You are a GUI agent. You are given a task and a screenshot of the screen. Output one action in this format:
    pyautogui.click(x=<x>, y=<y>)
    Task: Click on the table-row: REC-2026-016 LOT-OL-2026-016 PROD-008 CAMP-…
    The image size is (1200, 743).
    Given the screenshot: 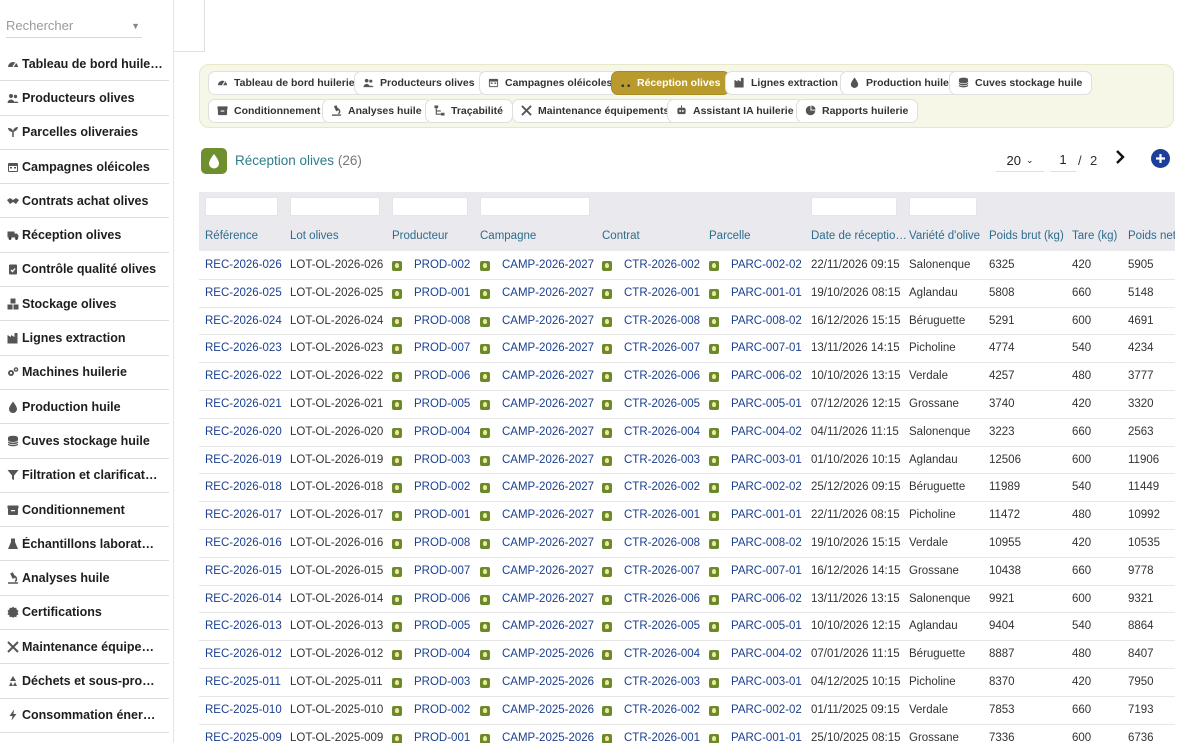 What is the action you would take?
    pyautogui.click(x=687, y=544)
    